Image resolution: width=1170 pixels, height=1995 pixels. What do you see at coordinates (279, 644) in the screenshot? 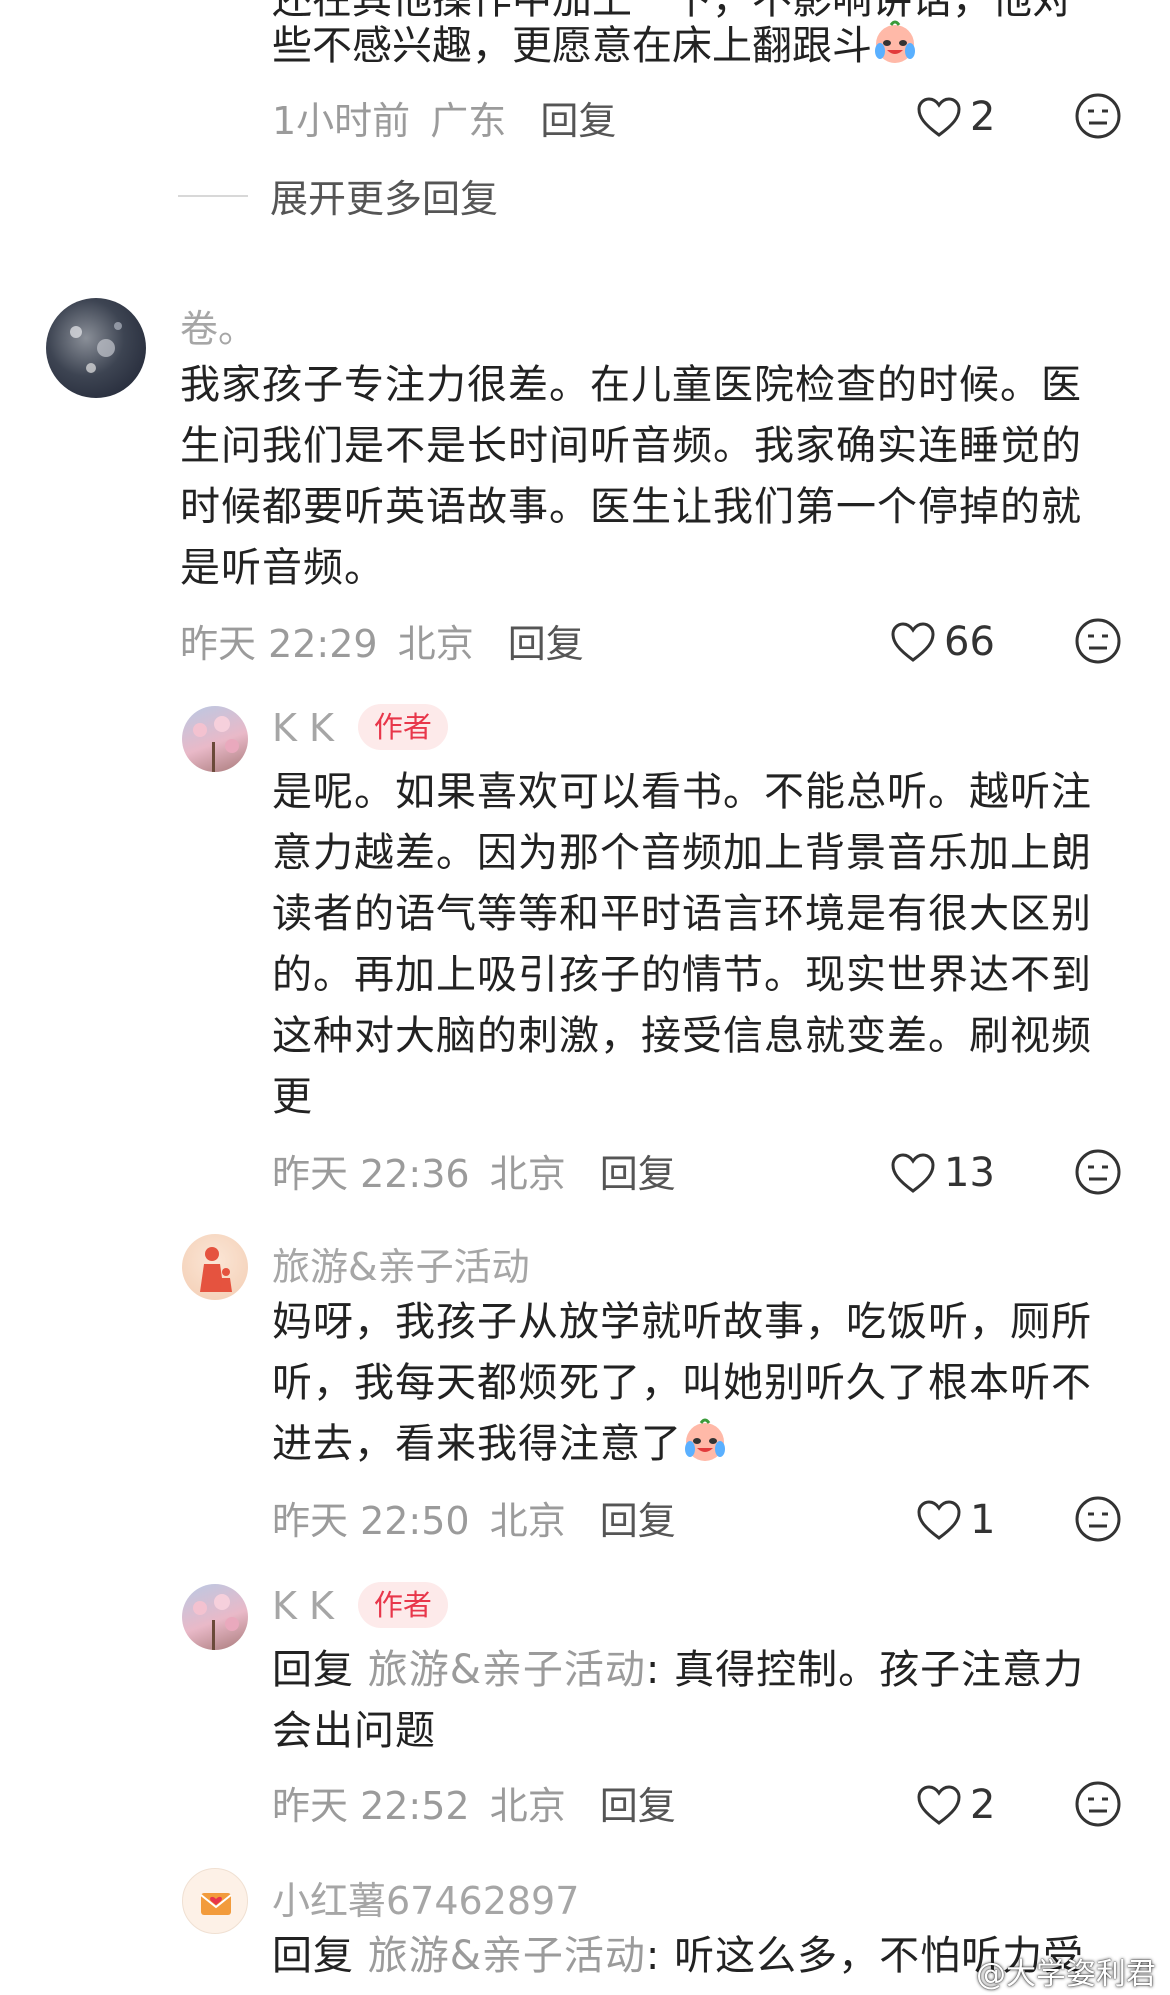
I see `time-label: 昨天 22:29` at bounding box center [279, 644].